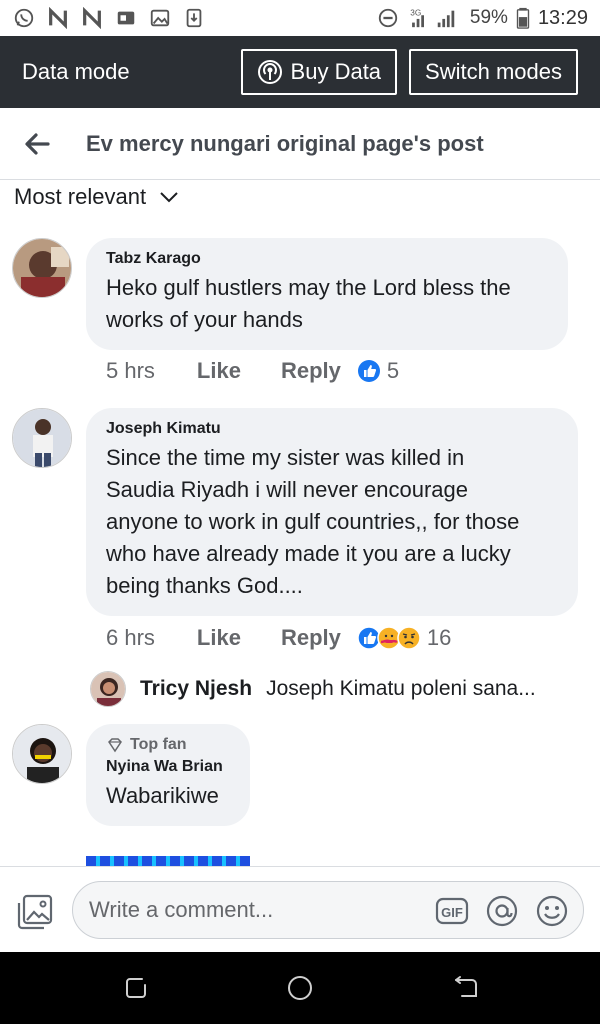 The image size is (600, 1024). I want to click on top-fan-label: Top fan, so click(158, 744).